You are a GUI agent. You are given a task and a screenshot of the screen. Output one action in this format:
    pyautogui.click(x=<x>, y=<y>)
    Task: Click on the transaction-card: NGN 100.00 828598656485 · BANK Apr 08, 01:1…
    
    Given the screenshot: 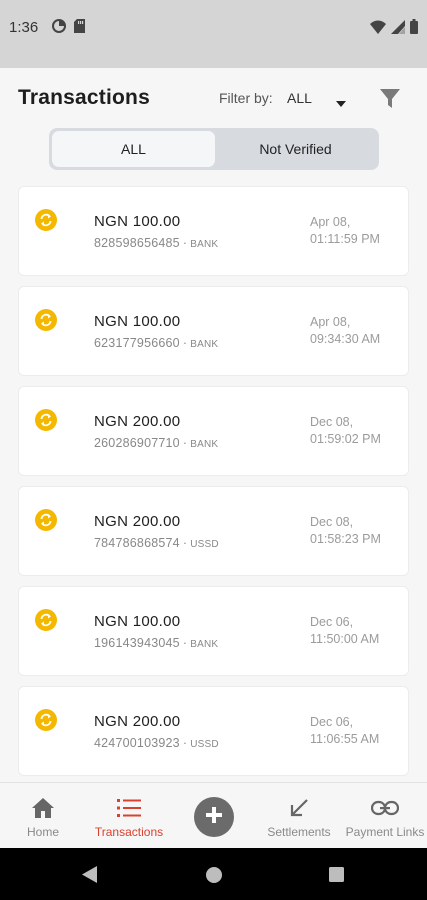 What is the action you would take?
    pyautogui.click(x=213, y=231)
    